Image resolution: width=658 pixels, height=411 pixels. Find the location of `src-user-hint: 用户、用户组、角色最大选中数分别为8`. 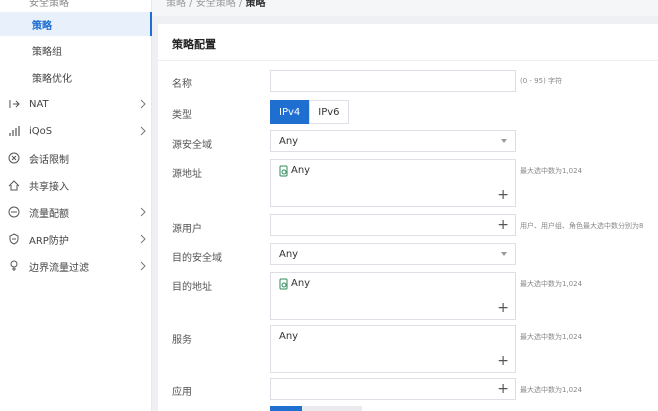

src-user-hint: 用户、用户组、角色最大选中数分别为8 is located at coordinates (582, 226).